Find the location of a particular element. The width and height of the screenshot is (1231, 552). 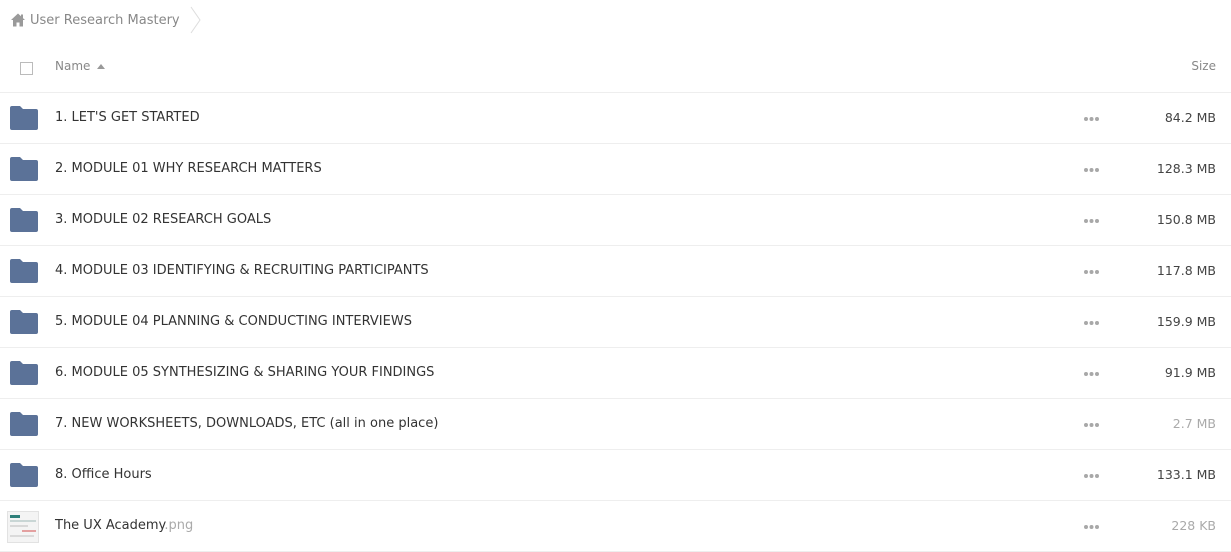

file-size: 117.8 MB is located at coordinates (1186, 270).